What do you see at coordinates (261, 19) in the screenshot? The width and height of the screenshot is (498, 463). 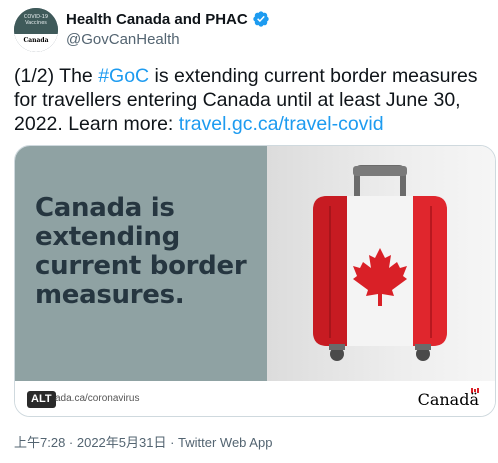 I see `verified-badge-icon` at bounding box center [261, 19].